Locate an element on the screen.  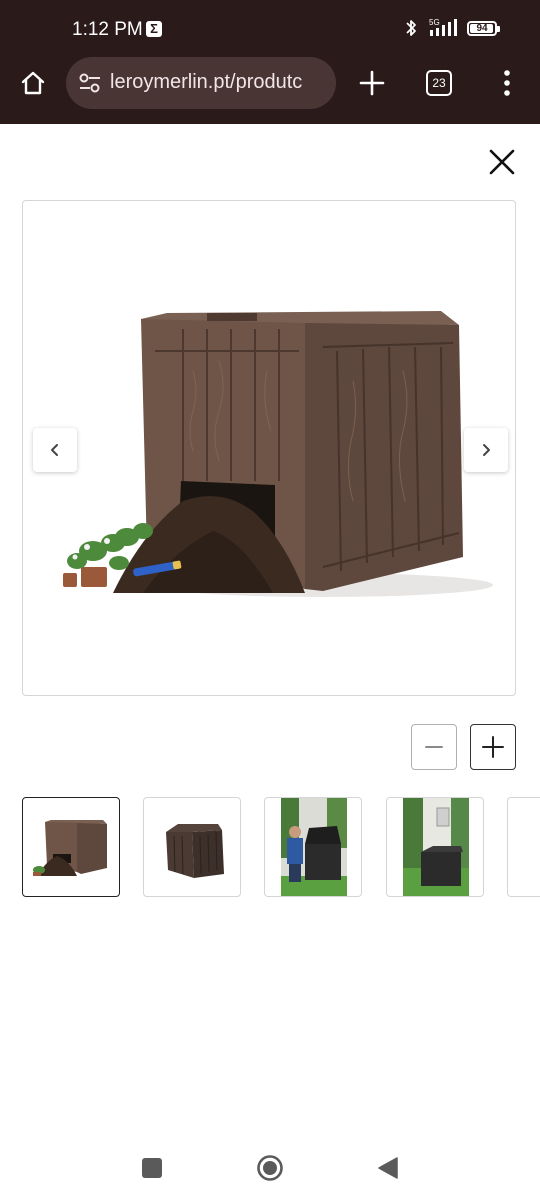
address-bar: leroymerlin.pt/produtc is located at coordinates (201, 83).